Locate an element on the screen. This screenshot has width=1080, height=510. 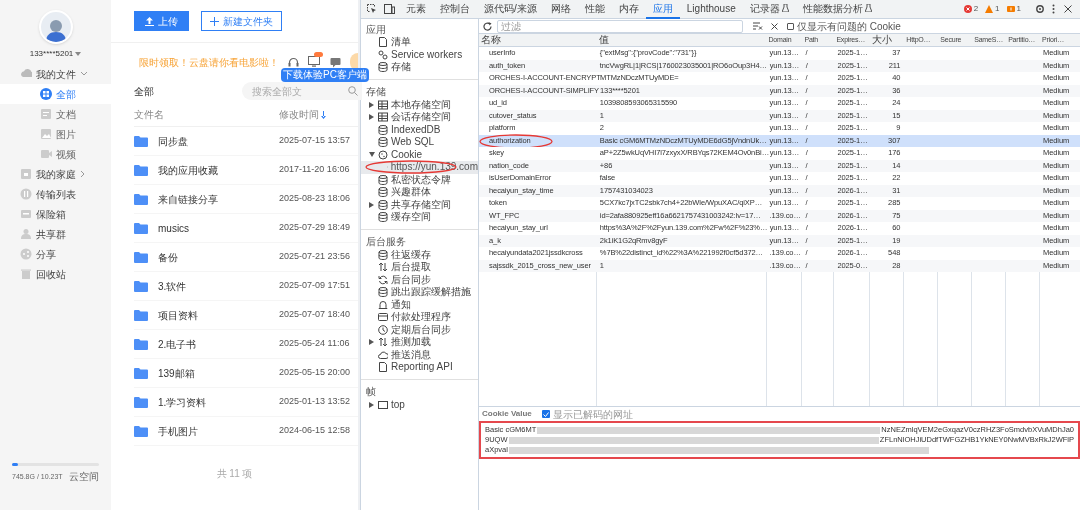
section-header: 帧 is located at coordinates (371, 392).